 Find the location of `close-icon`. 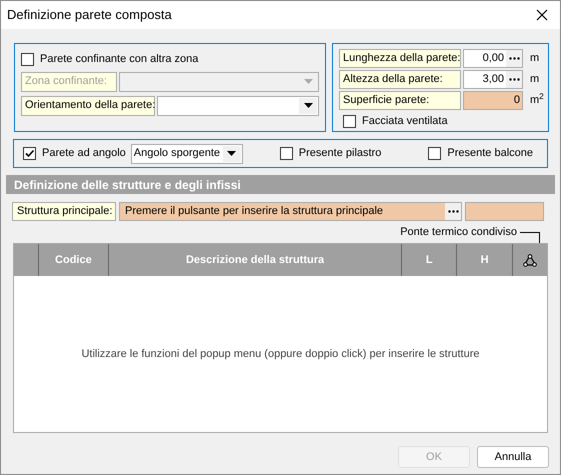

close-icon is located at coordinates (542, 15).